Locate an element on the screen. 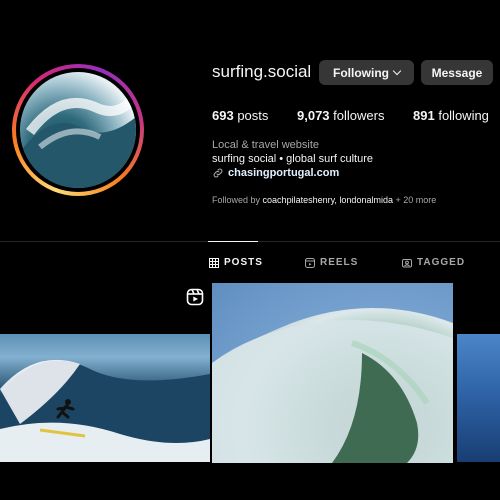  following-stat: 891 following is located at coordinates (451, 115).